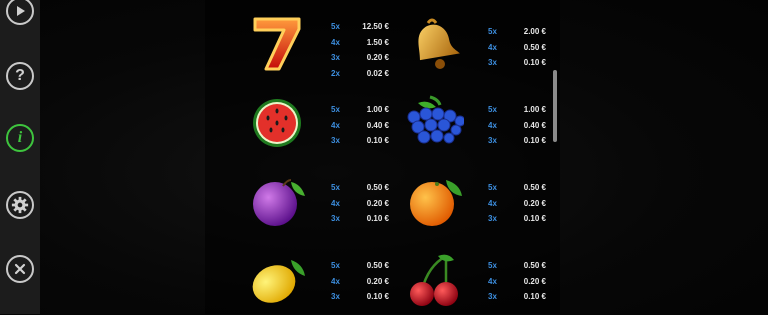 Image resolution: width=768 pixels, height=315 pixels. I want to click on lemon-icon, so click(277, 280).